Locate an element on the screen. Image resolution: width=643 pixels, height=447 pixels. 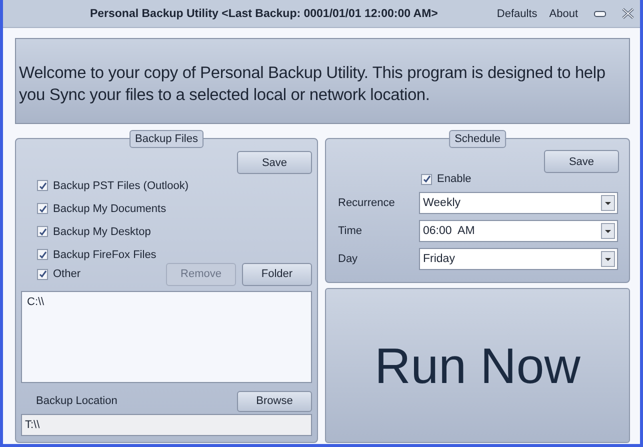
list-item: C:\\ is located at coordinates (166, 302).